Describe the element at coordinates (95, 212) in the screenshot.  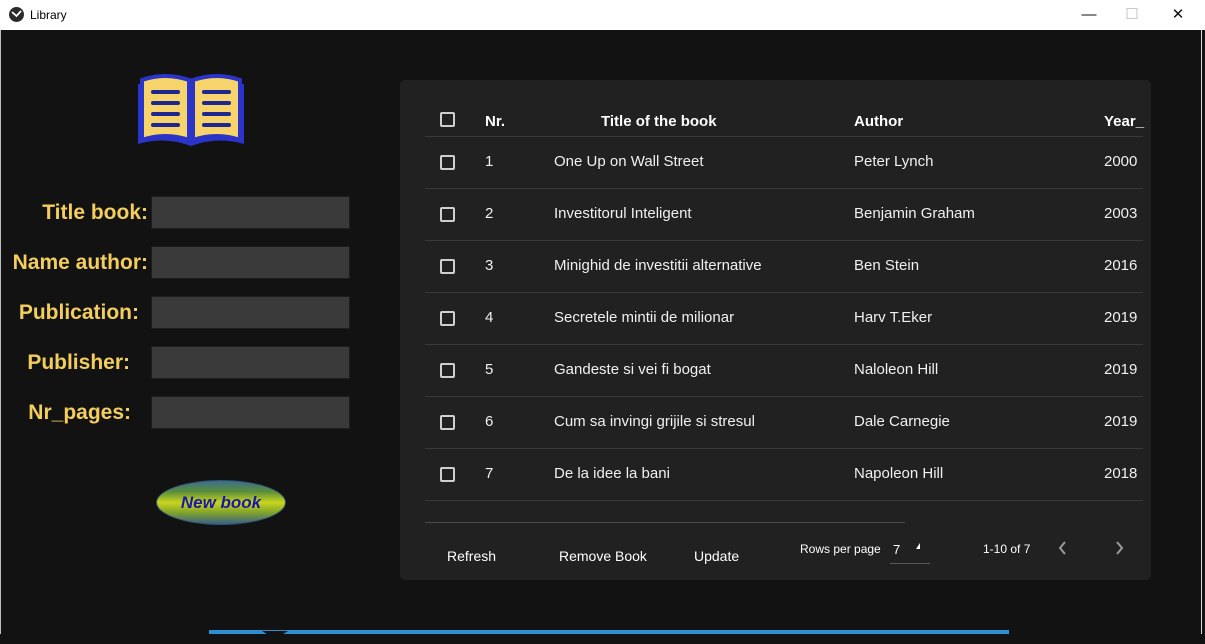
I see `title-book-label: Title book:` at that location.